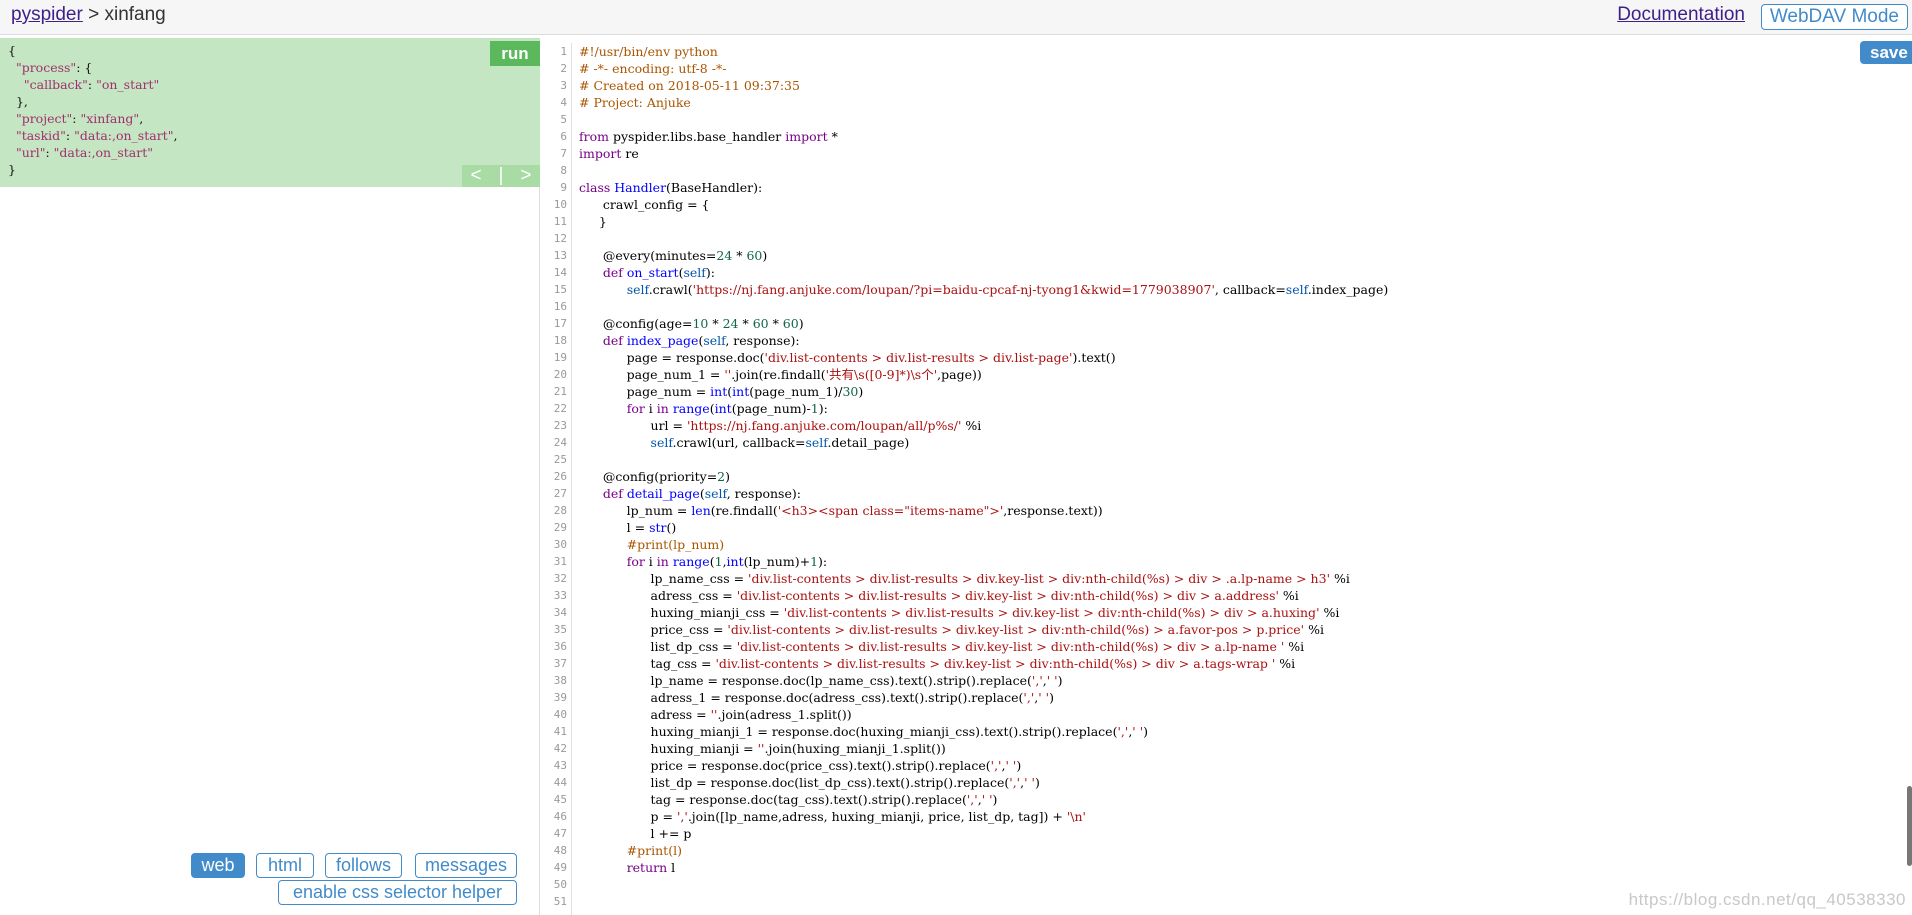 The height and width of the screenshot is (915, 1912). What do you see at coordinates (653, 68) in the screenshot?
I see `code-token: # -*- encoding: utf-8 -*-` at bounding box center [653, 68].